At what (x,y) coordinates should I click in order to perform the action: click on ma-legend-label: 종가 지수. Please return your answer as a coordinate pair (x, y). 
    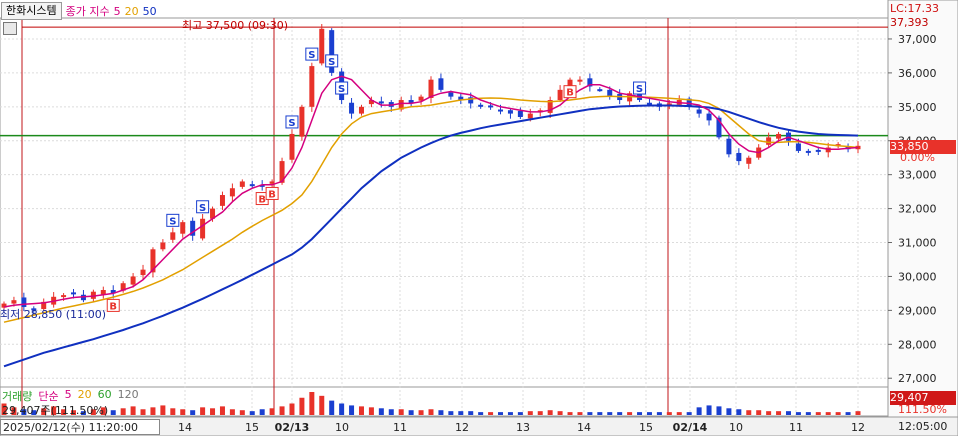
    Looking at the image, I should click on (88, 11).